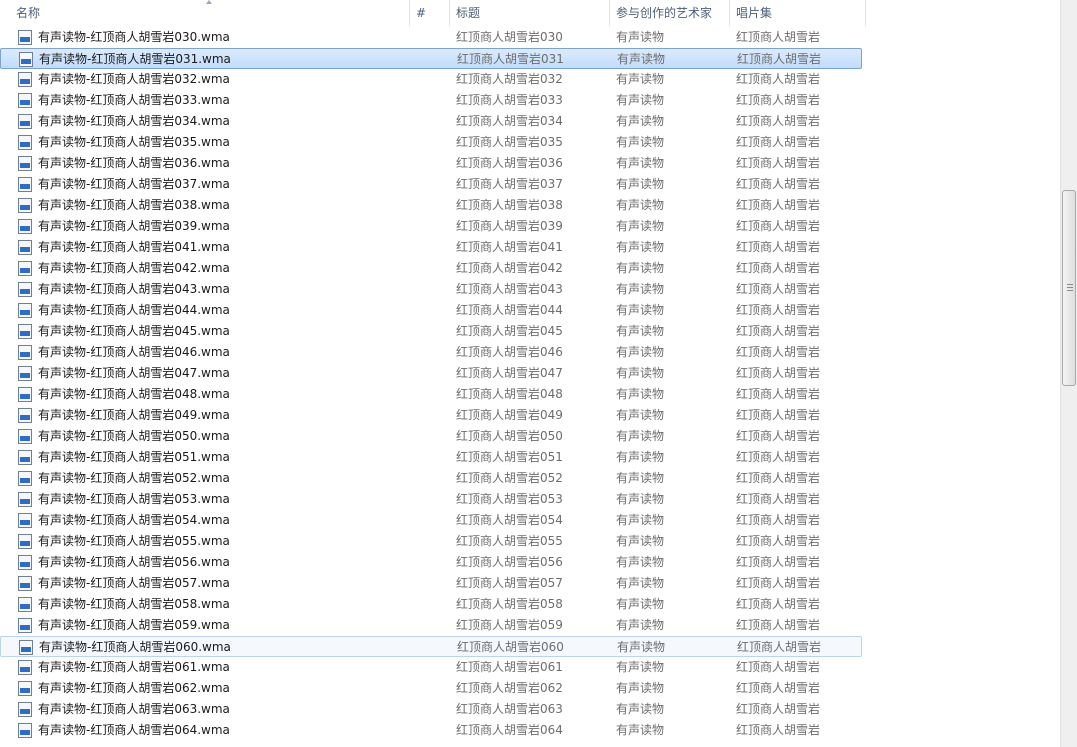  What do you see at coordinates (431, 373) in the screenshot?
I see `file-row: 有声读物-红顶商人胡雪岩047.wma 红顶商人胡雪岩047 有声读物 红顶商人胡雪岩` at bounding box center [431, 373].